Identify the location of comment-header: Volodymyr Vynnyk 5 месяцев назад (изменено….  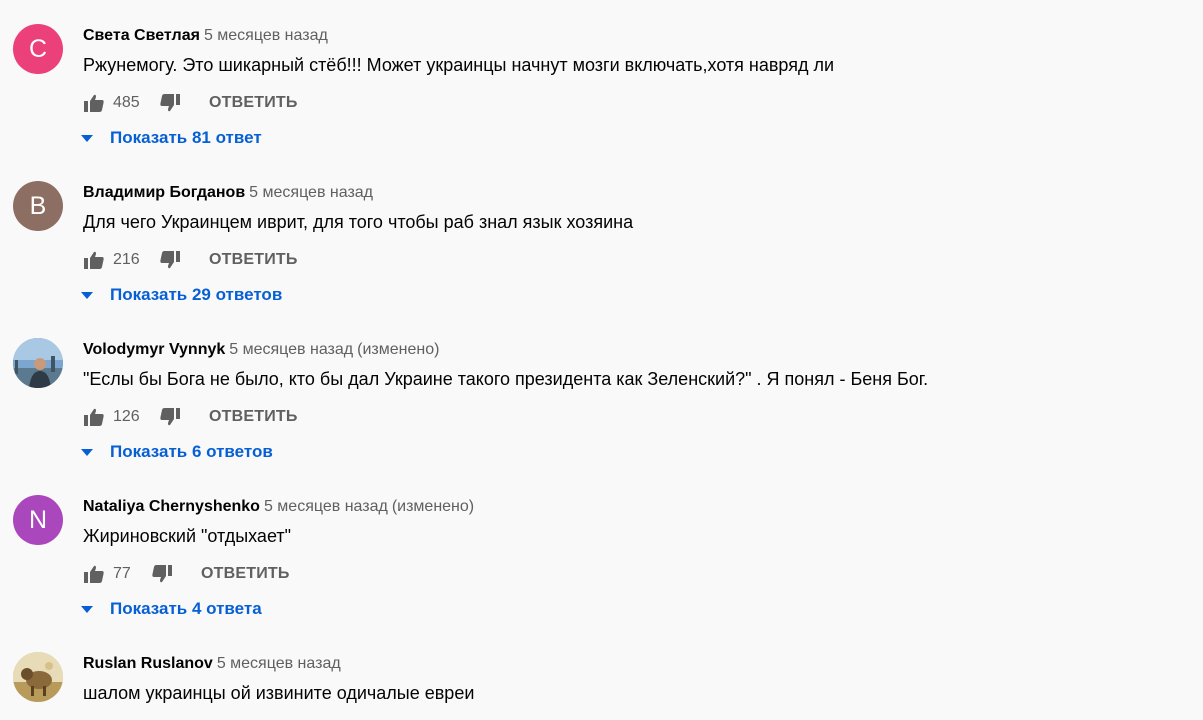
(261, 350).